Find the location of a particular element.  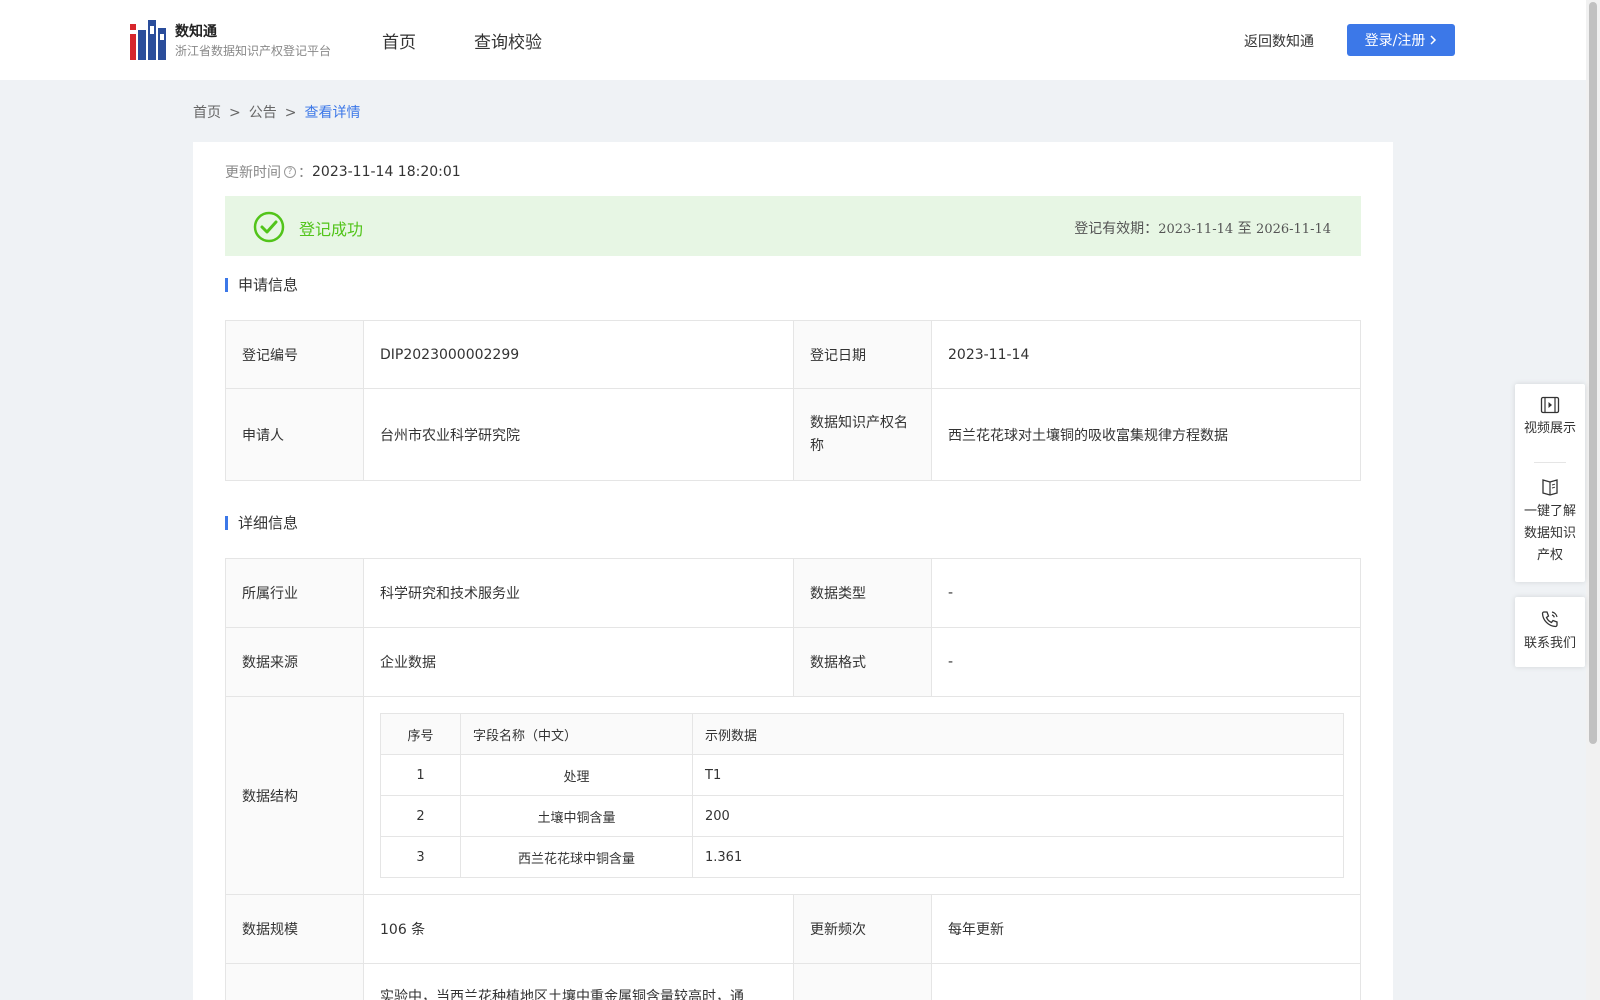

data-source-label: 数据来源 is located at coordinates (294, 662).